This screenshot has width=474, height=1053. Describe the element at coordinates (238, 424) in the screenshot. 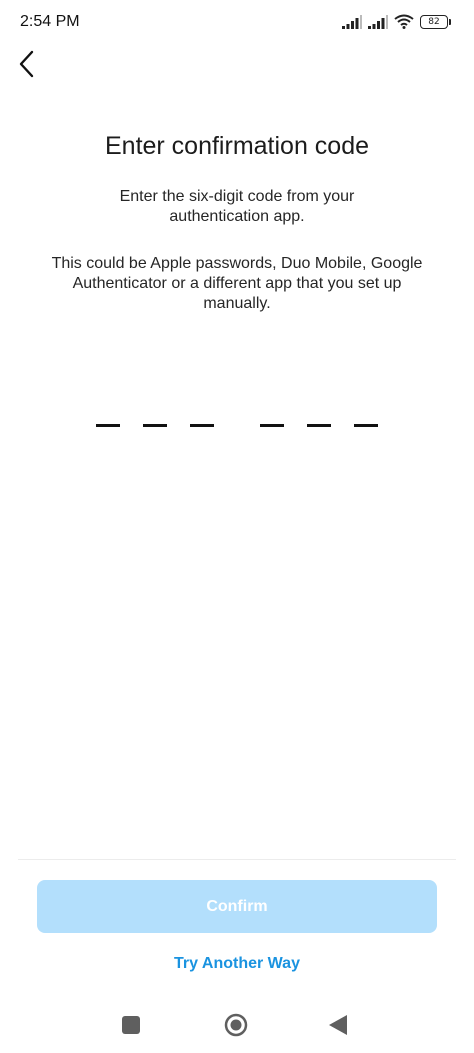

I see `confirmation-code-input` at that location.